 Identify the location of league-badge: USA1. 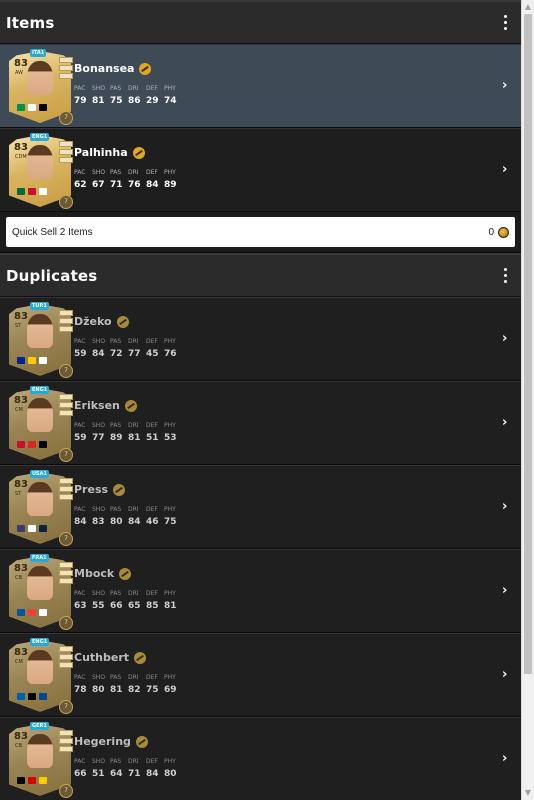
(40, 474).